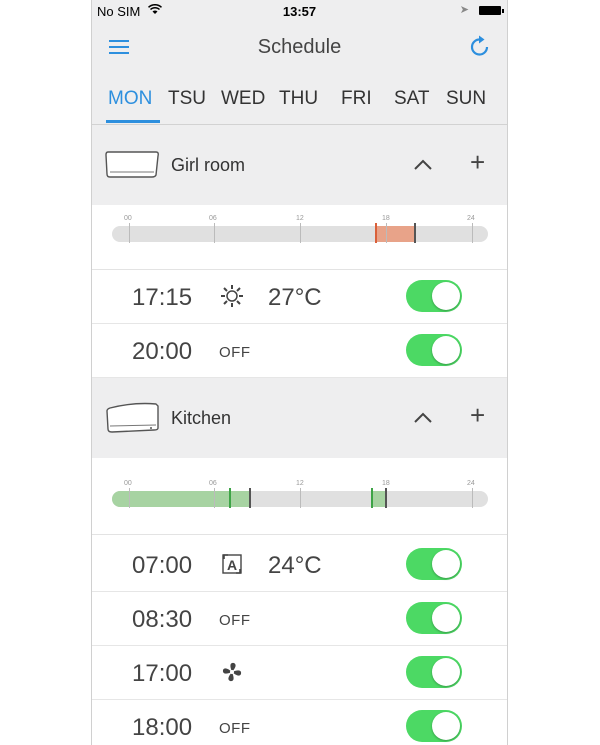 The image size is (600, 745). What do you see at coordinates (232, 672) in the screenshot?
I see `fan-icon` at bounding box center [232, 672].